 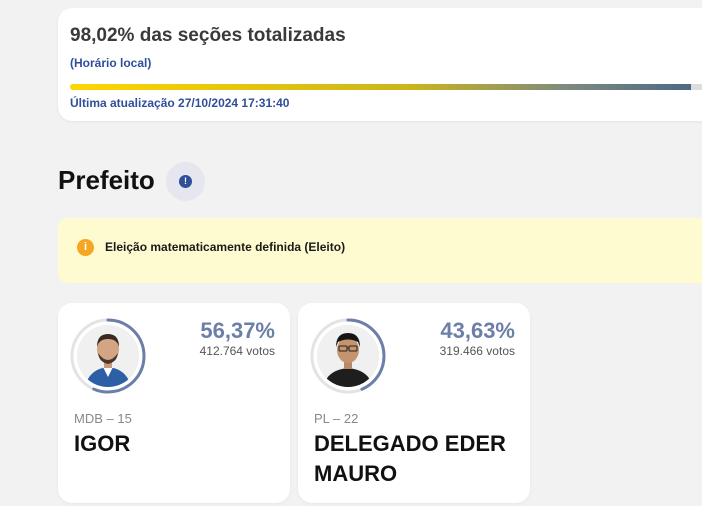 What do you see at coordinates (237, 330) in the screenshot?
I see `candidate-percent: 56,37%` at bounding box center [237, 330].